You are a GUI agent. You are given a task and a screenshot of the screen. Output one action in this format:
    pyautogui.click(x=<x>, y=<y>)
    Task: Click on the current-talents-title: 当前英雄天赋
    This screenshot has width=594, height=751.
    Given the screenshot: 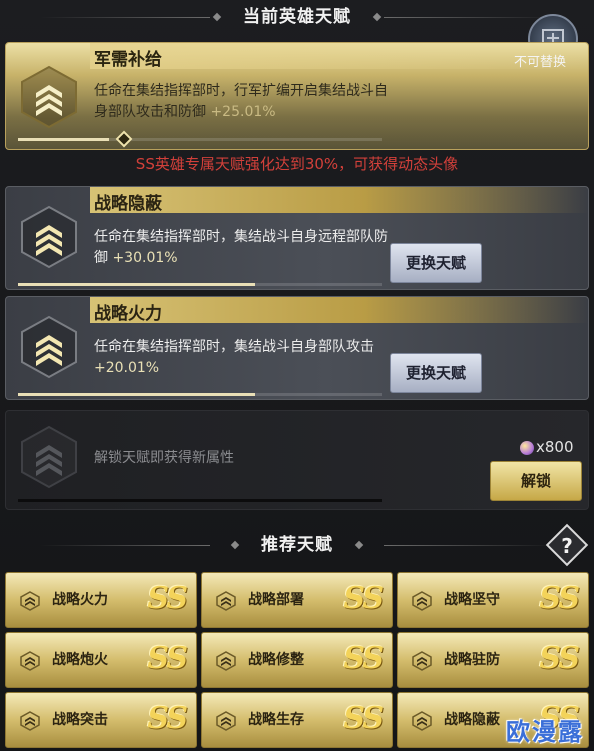 What is the action you would take?
    pyautogui.click(x=297, y=17)
    